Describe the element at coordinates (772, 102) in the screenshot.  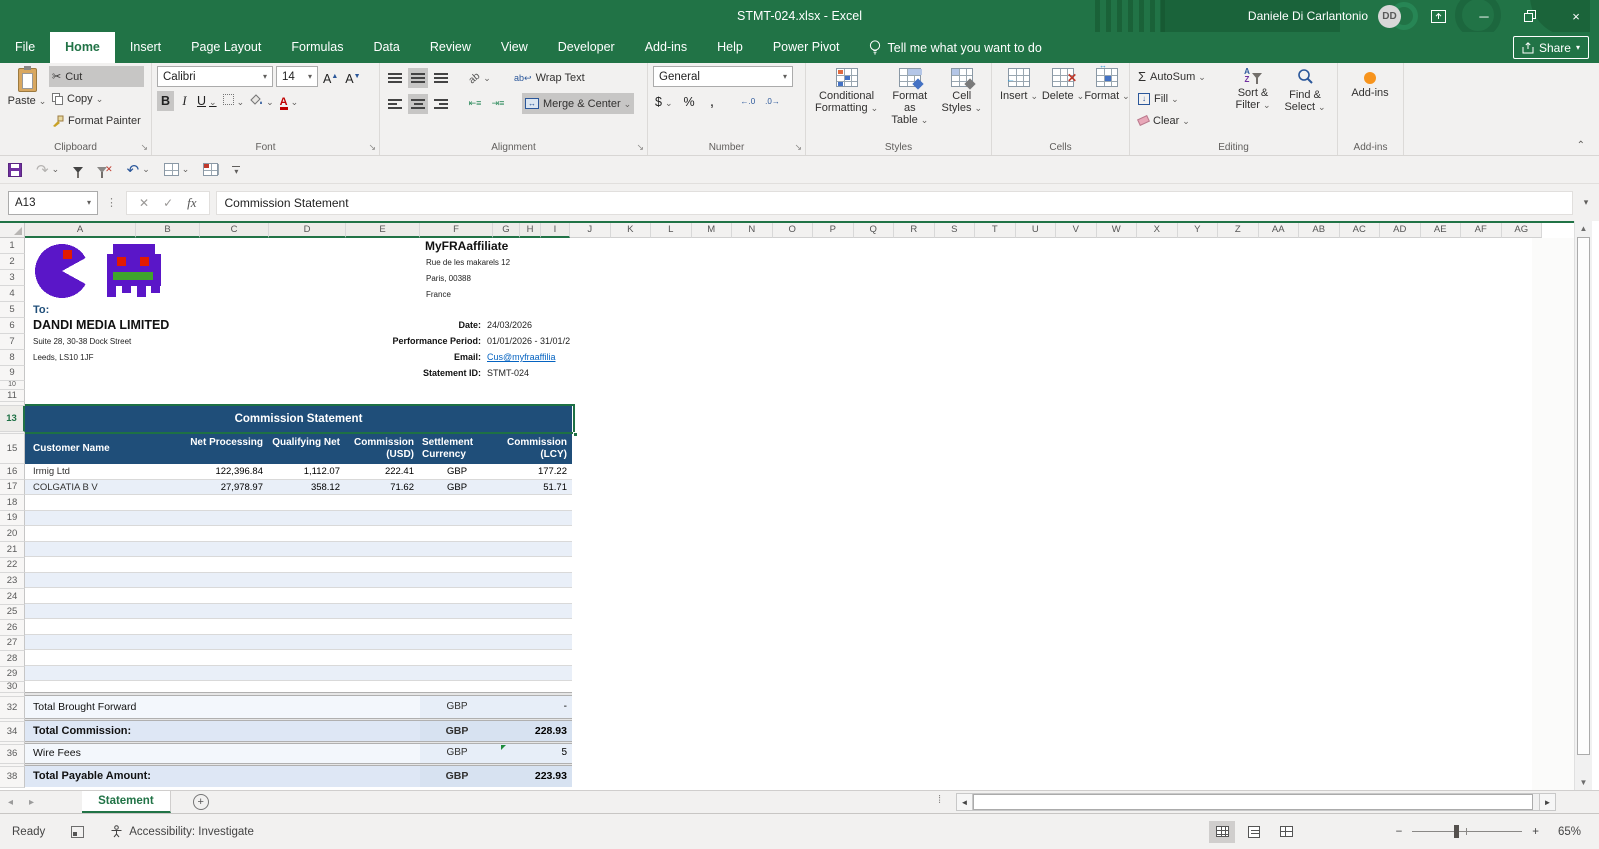
I see `decrease-decimal-button: .0→` at that location.